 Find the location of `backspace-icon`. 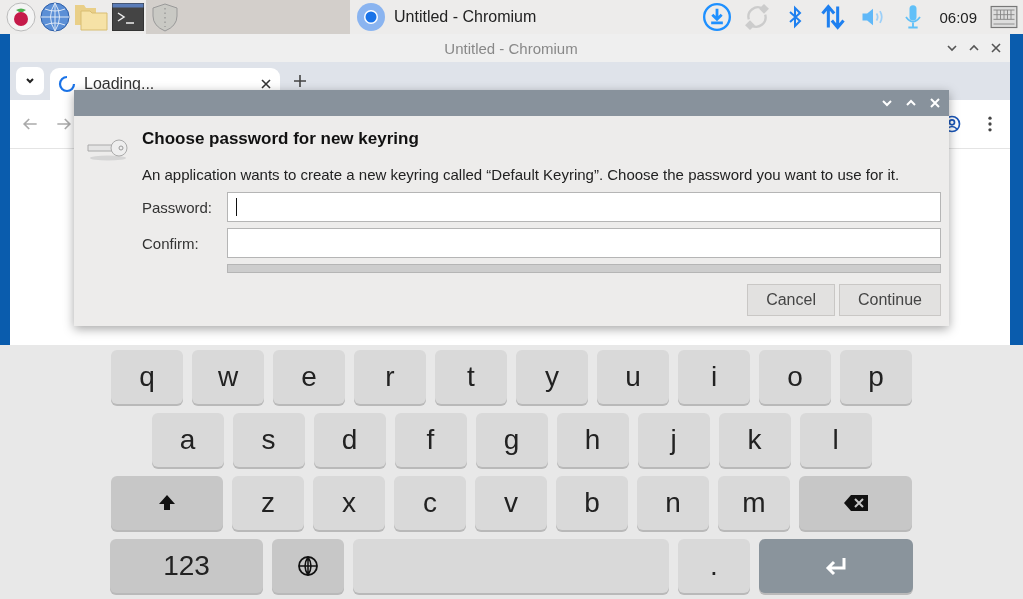

backspace-icon is located at coordinates (855, 503).